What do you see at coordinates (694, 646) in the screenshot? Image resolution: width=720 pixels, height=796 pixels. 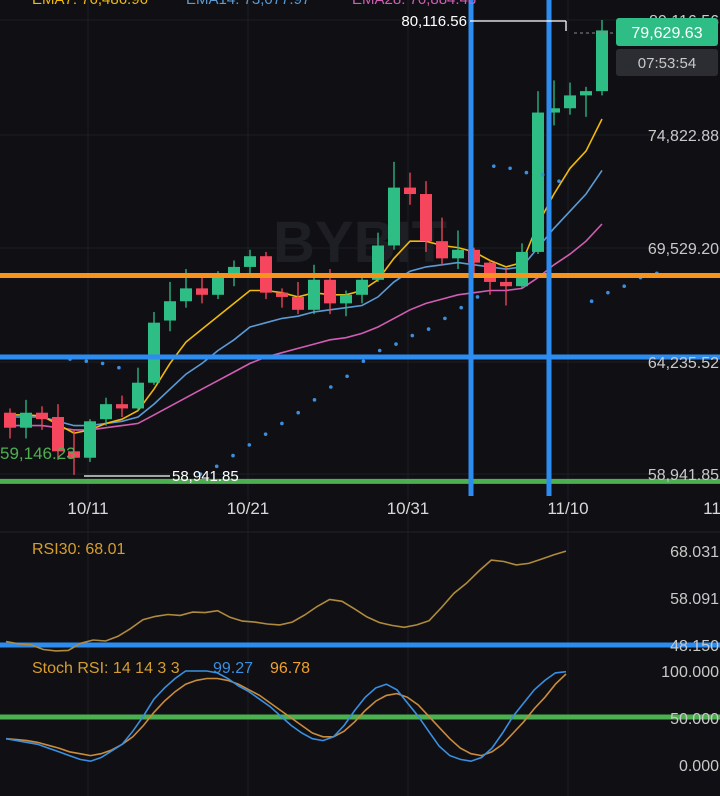 I see `rsi-tick-label: 48.150` at bounding box center [694, 646].